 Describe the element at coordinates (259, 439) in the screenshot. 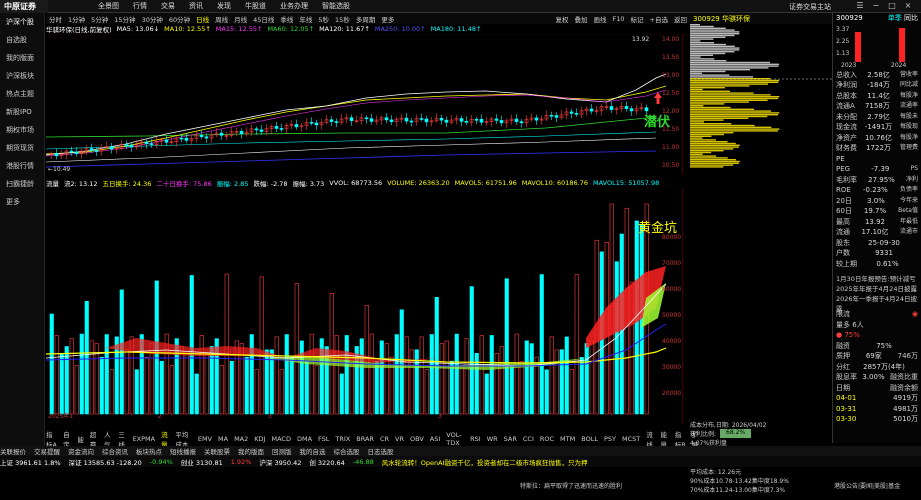

I see `indicator-tab: KDJ` at that location.